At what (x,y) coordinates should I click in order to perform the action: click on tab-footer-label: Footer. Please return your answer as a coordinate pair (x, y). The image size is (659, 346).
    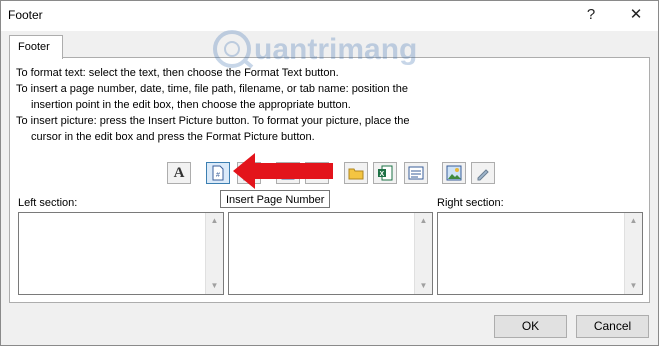
    Looking at the image, I should click on (34, 47).